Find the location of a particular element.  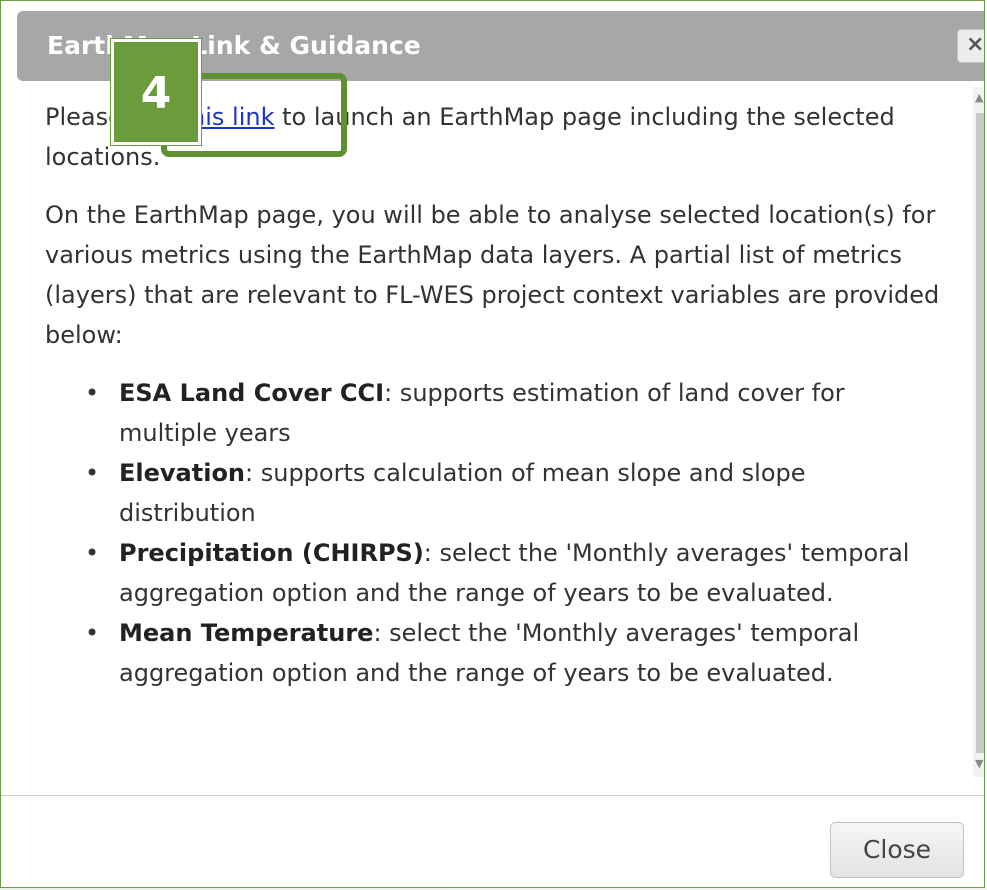

step-number-badge: 4 is located at coordinates (156, 92).